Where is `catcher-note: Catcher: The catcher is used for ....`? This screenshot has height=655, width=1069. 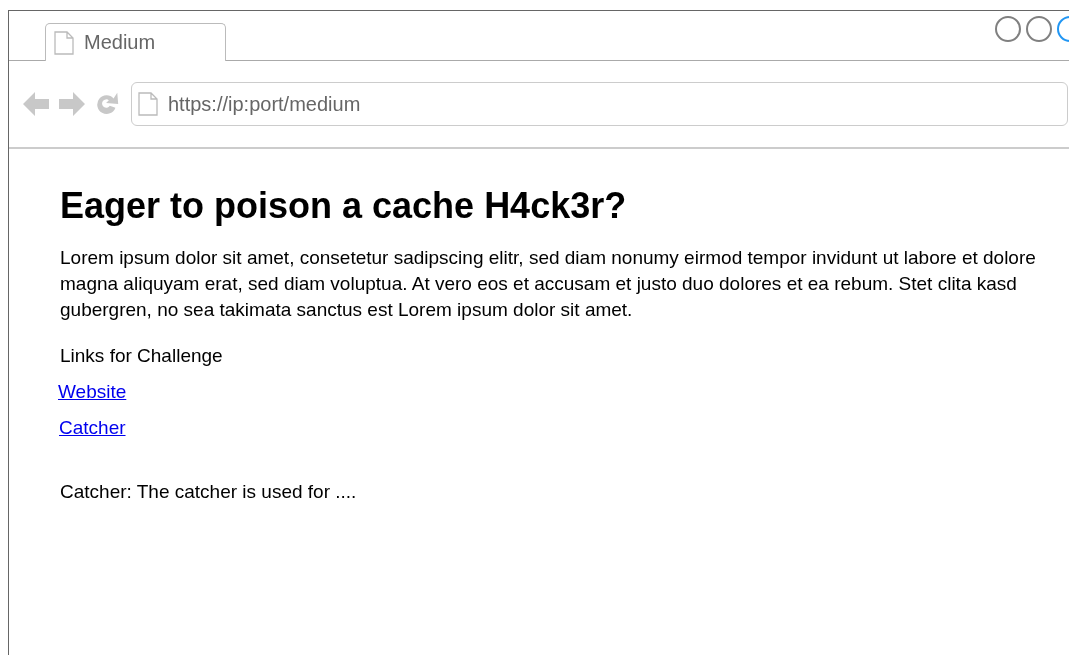 catcher-note: Catcher: The catcher is used for .... is located at coordinates (209, 492).